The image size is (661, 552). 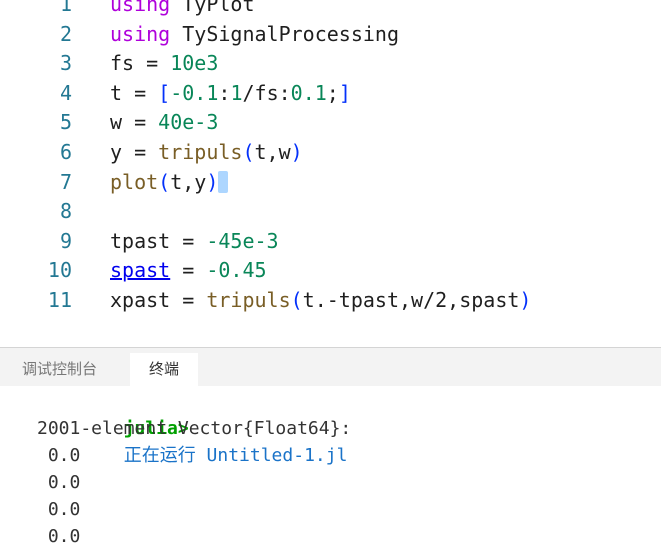 I want to click on code-text: t = [-0.1:1/fs:0.1;], so click(x=230, y=93).